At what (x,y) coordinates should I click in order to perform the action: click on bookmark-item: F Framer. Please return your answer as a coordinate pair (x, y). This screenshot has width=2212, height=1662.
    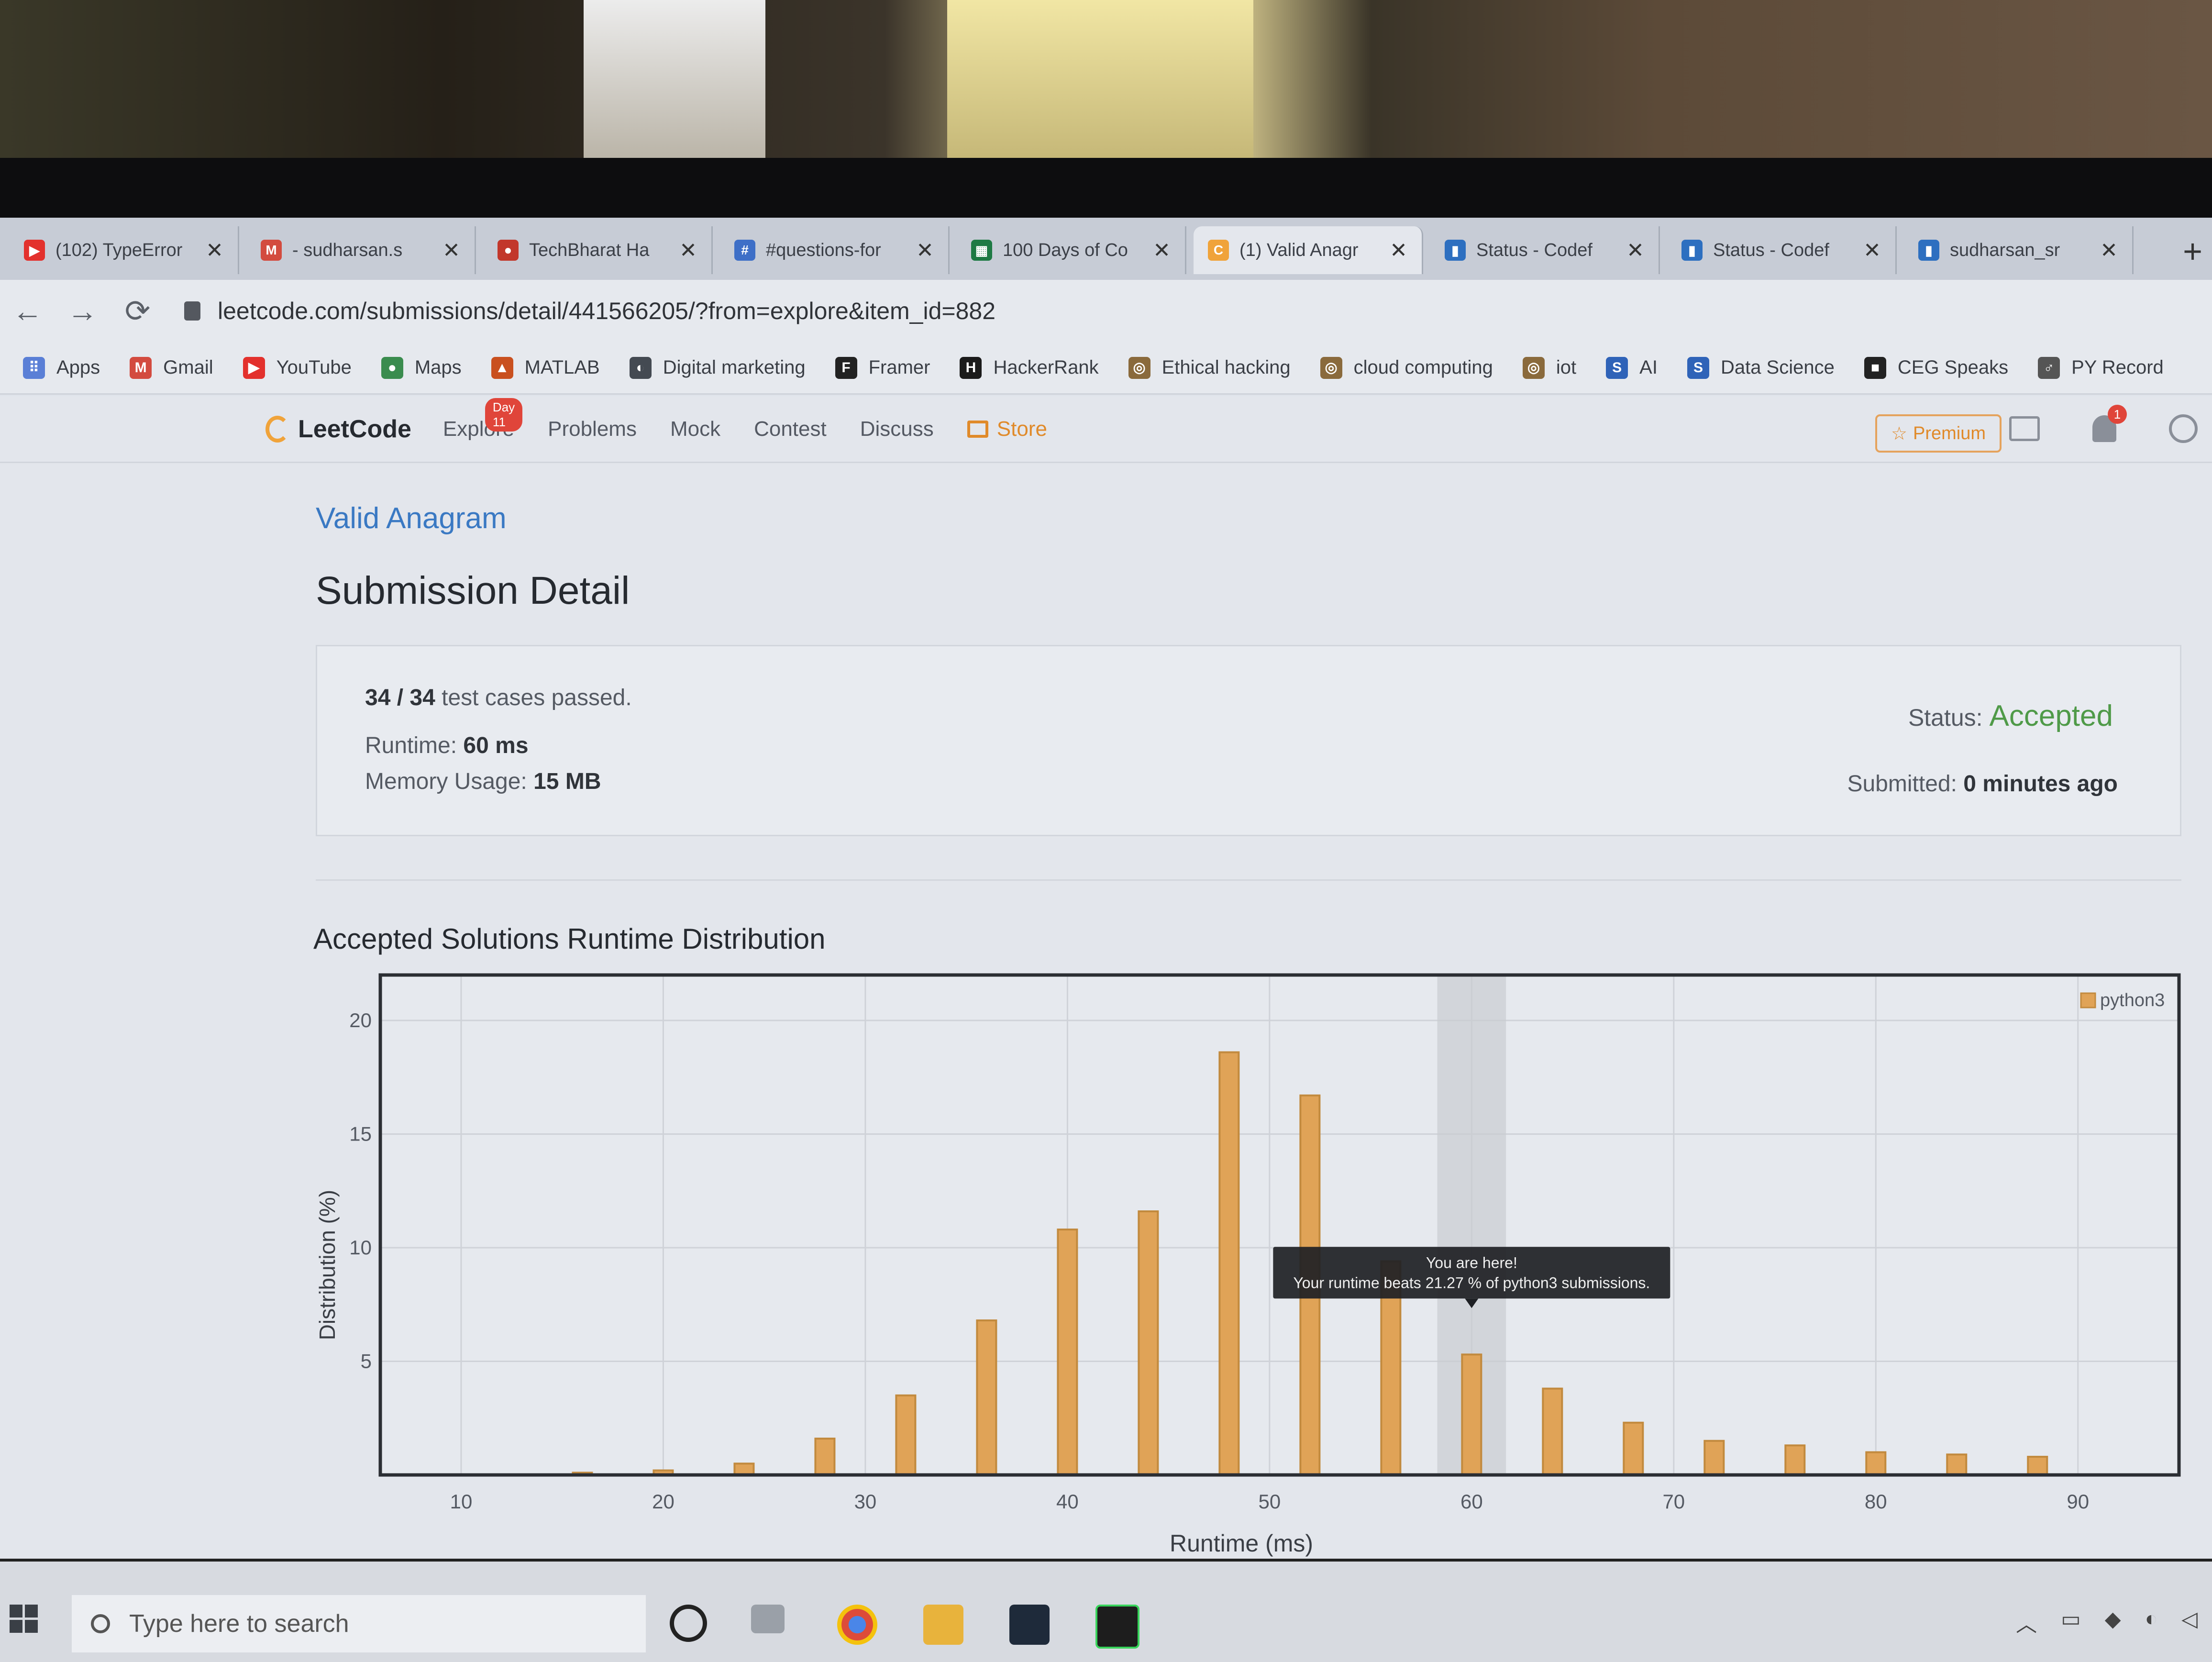
    Looking at the image, I should click on (882, 367).